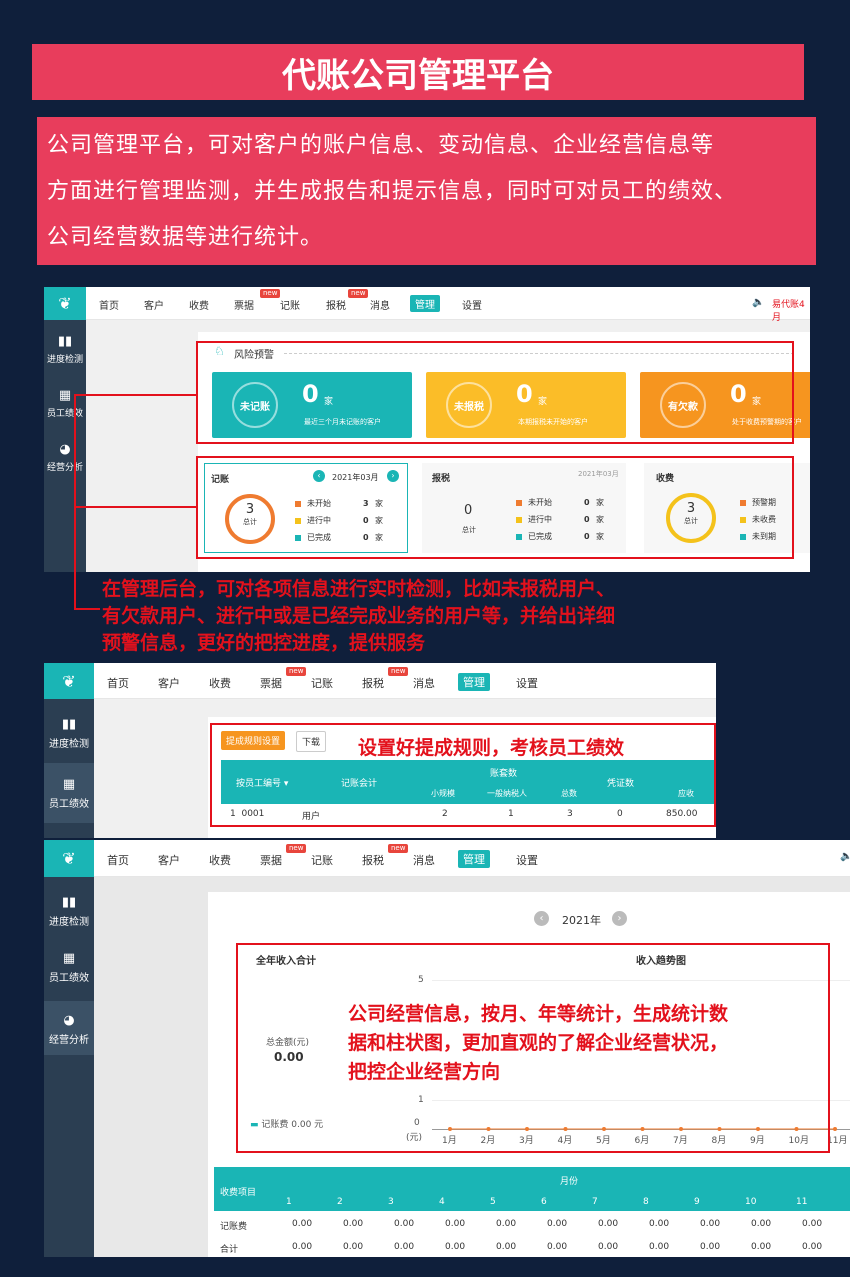 Image resolution: width=850 pixels, height=1277 pixels. I want to click on month-column-header: 1, so click(289, 1202).